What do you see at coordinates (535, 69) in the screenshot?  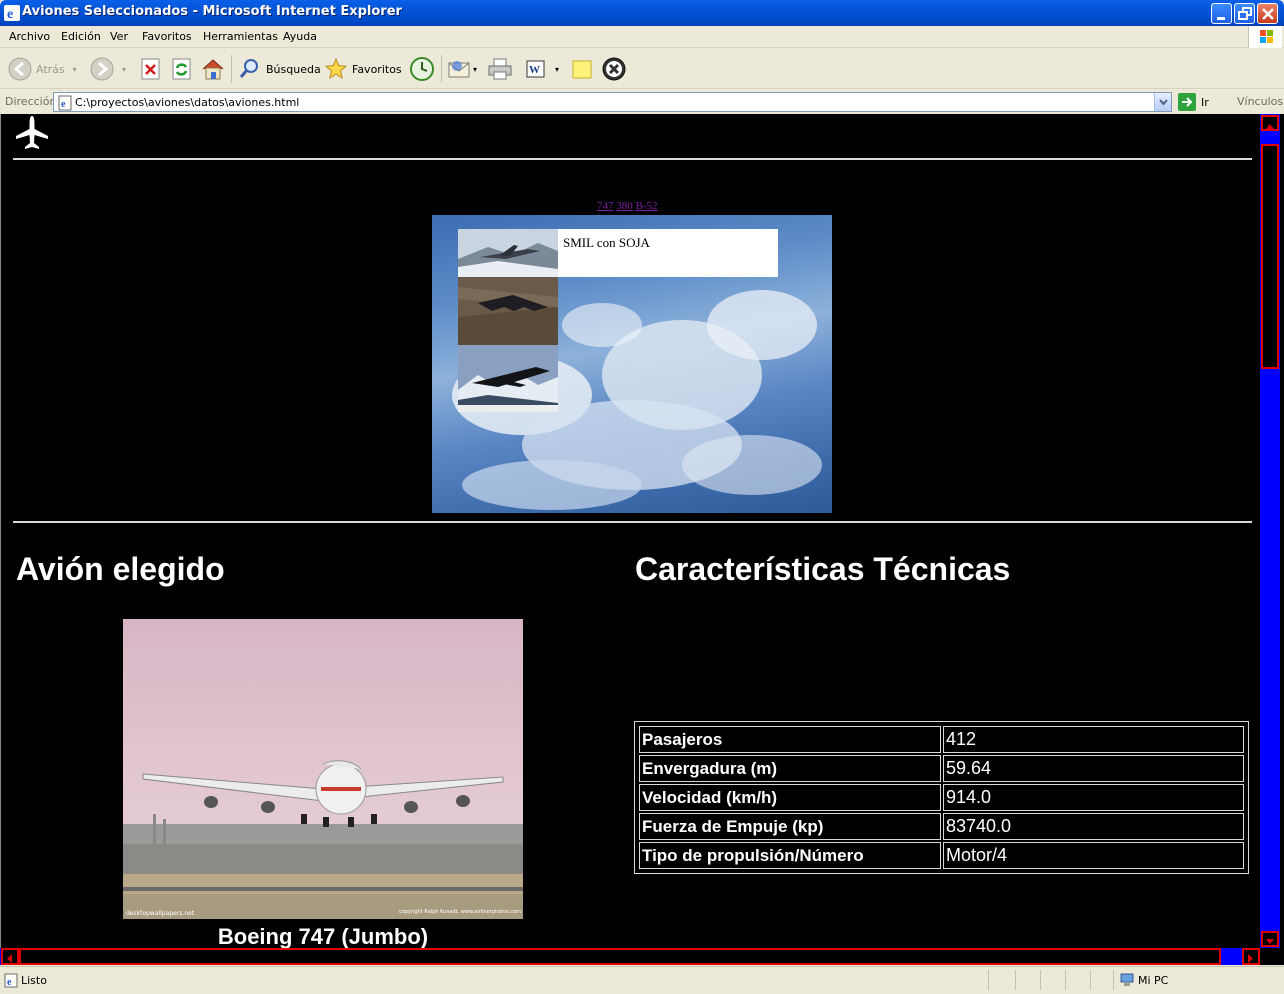 I see `edit-icon: W` at bounding box center [535, 69].